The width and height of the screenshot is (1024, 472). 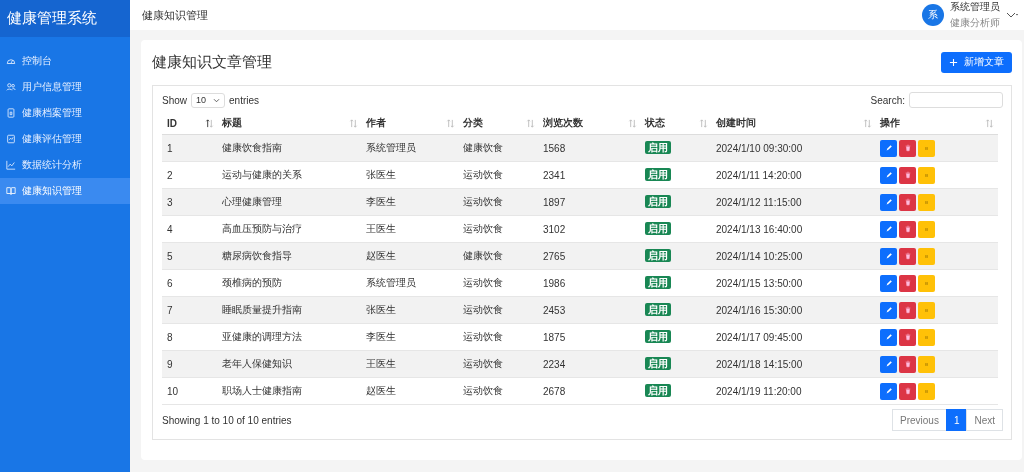 I want to click on sidebar-item: 健康评估管理, so click(x=65, y=139).